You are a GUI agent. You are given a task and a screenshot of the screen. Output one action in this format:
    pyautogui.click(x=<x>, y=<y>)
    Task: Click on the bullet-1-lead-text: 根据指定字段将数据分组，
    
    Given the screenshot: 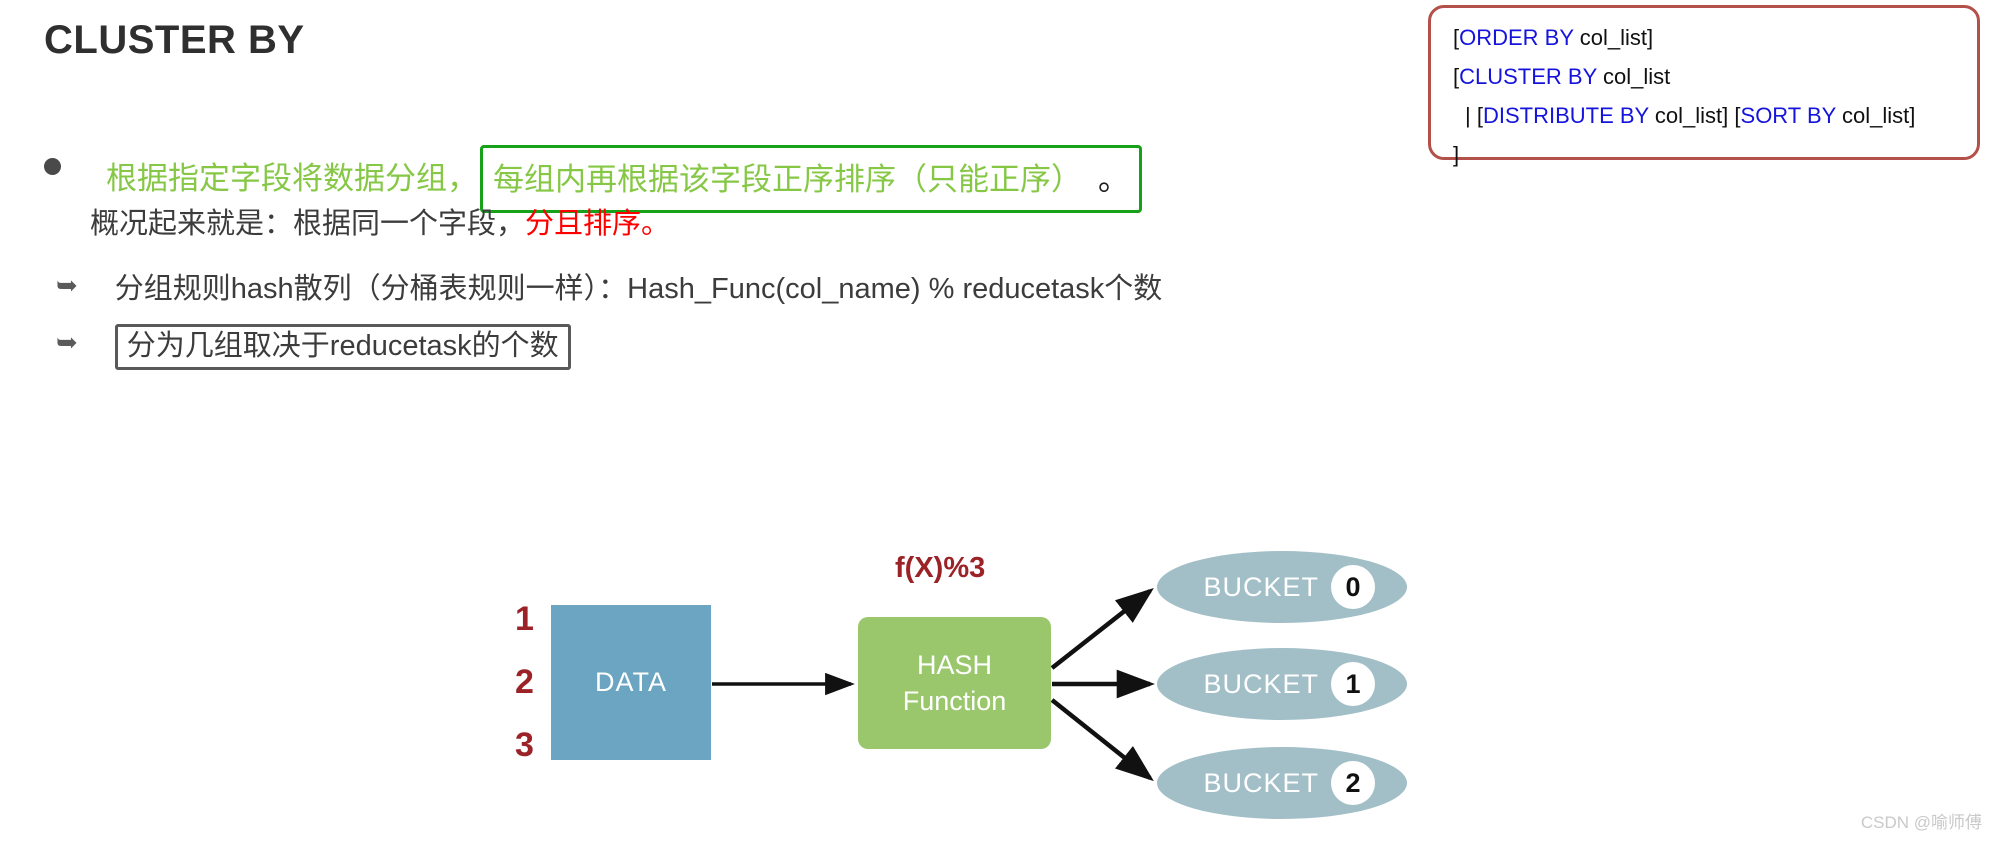 What is the action you would take?
    pyautogui.click(x=292, y=178)
    